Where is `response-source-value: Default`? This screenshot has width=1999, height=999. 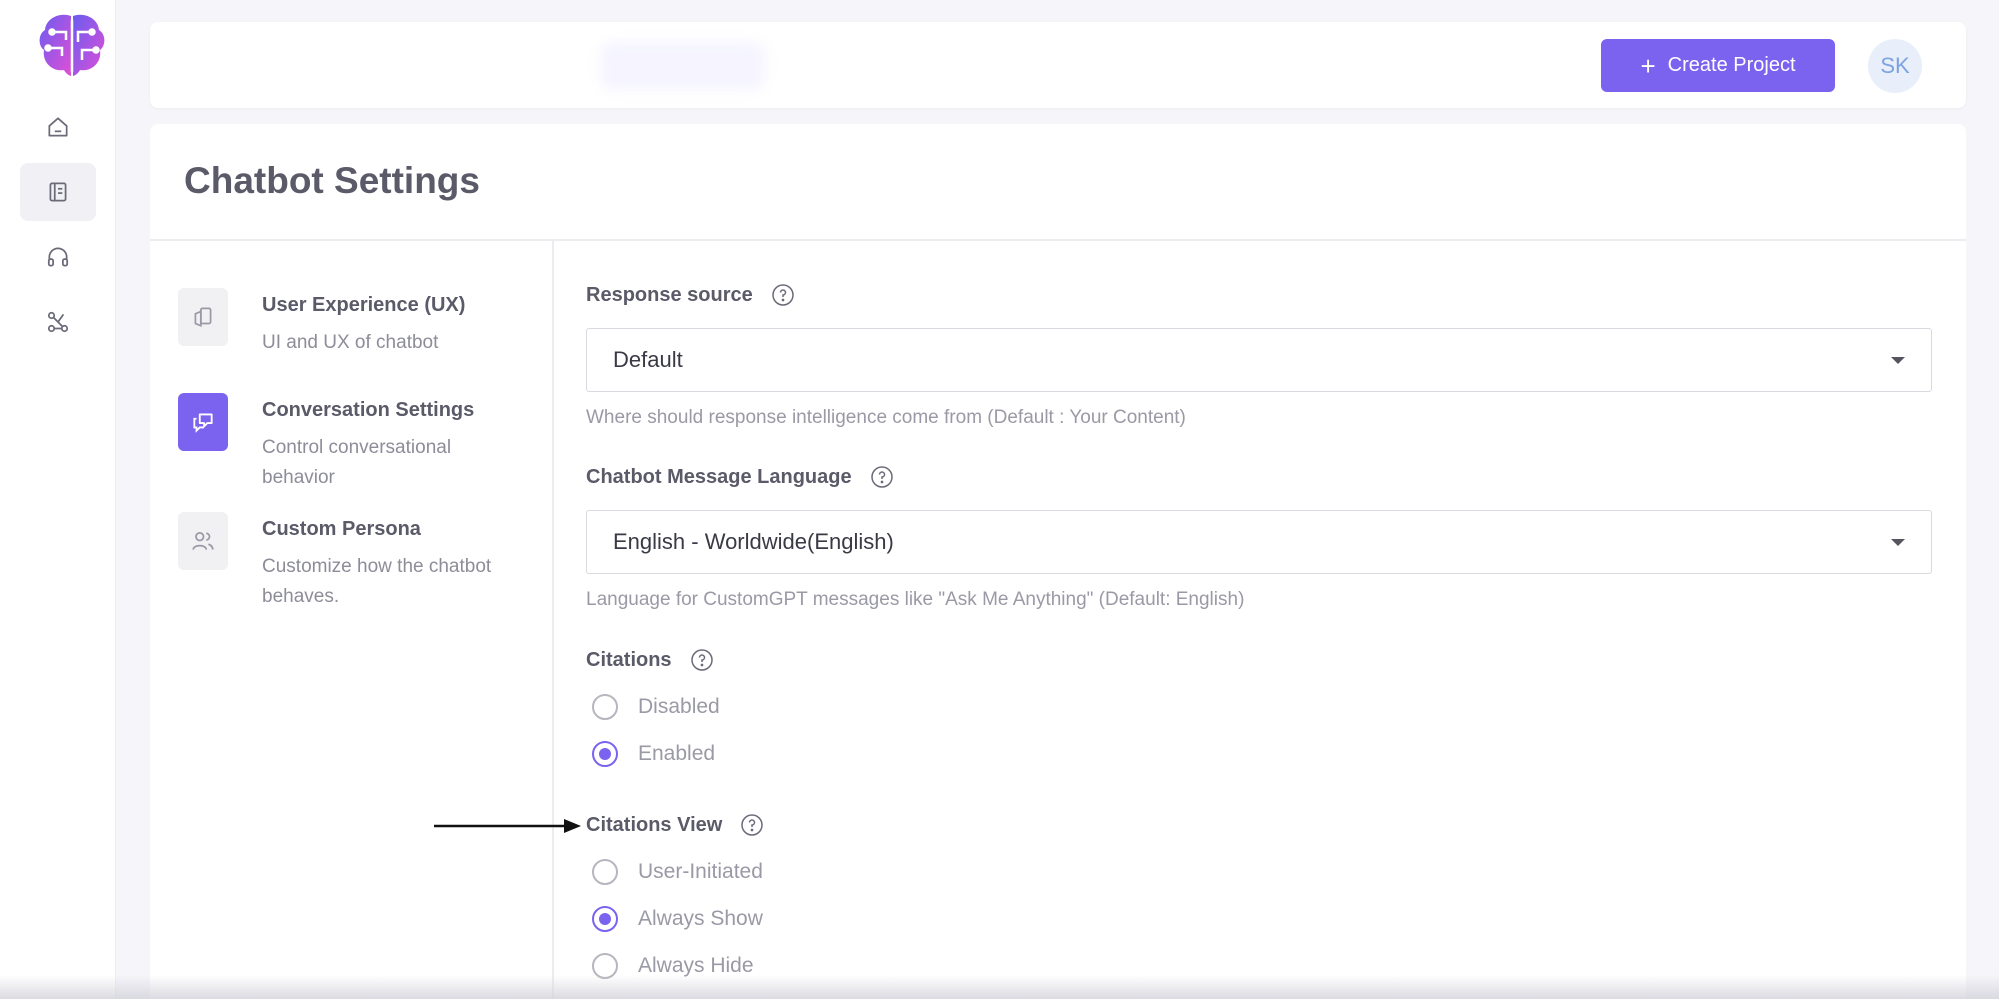 response-source-value: Default is located at coordinates (648, 359).